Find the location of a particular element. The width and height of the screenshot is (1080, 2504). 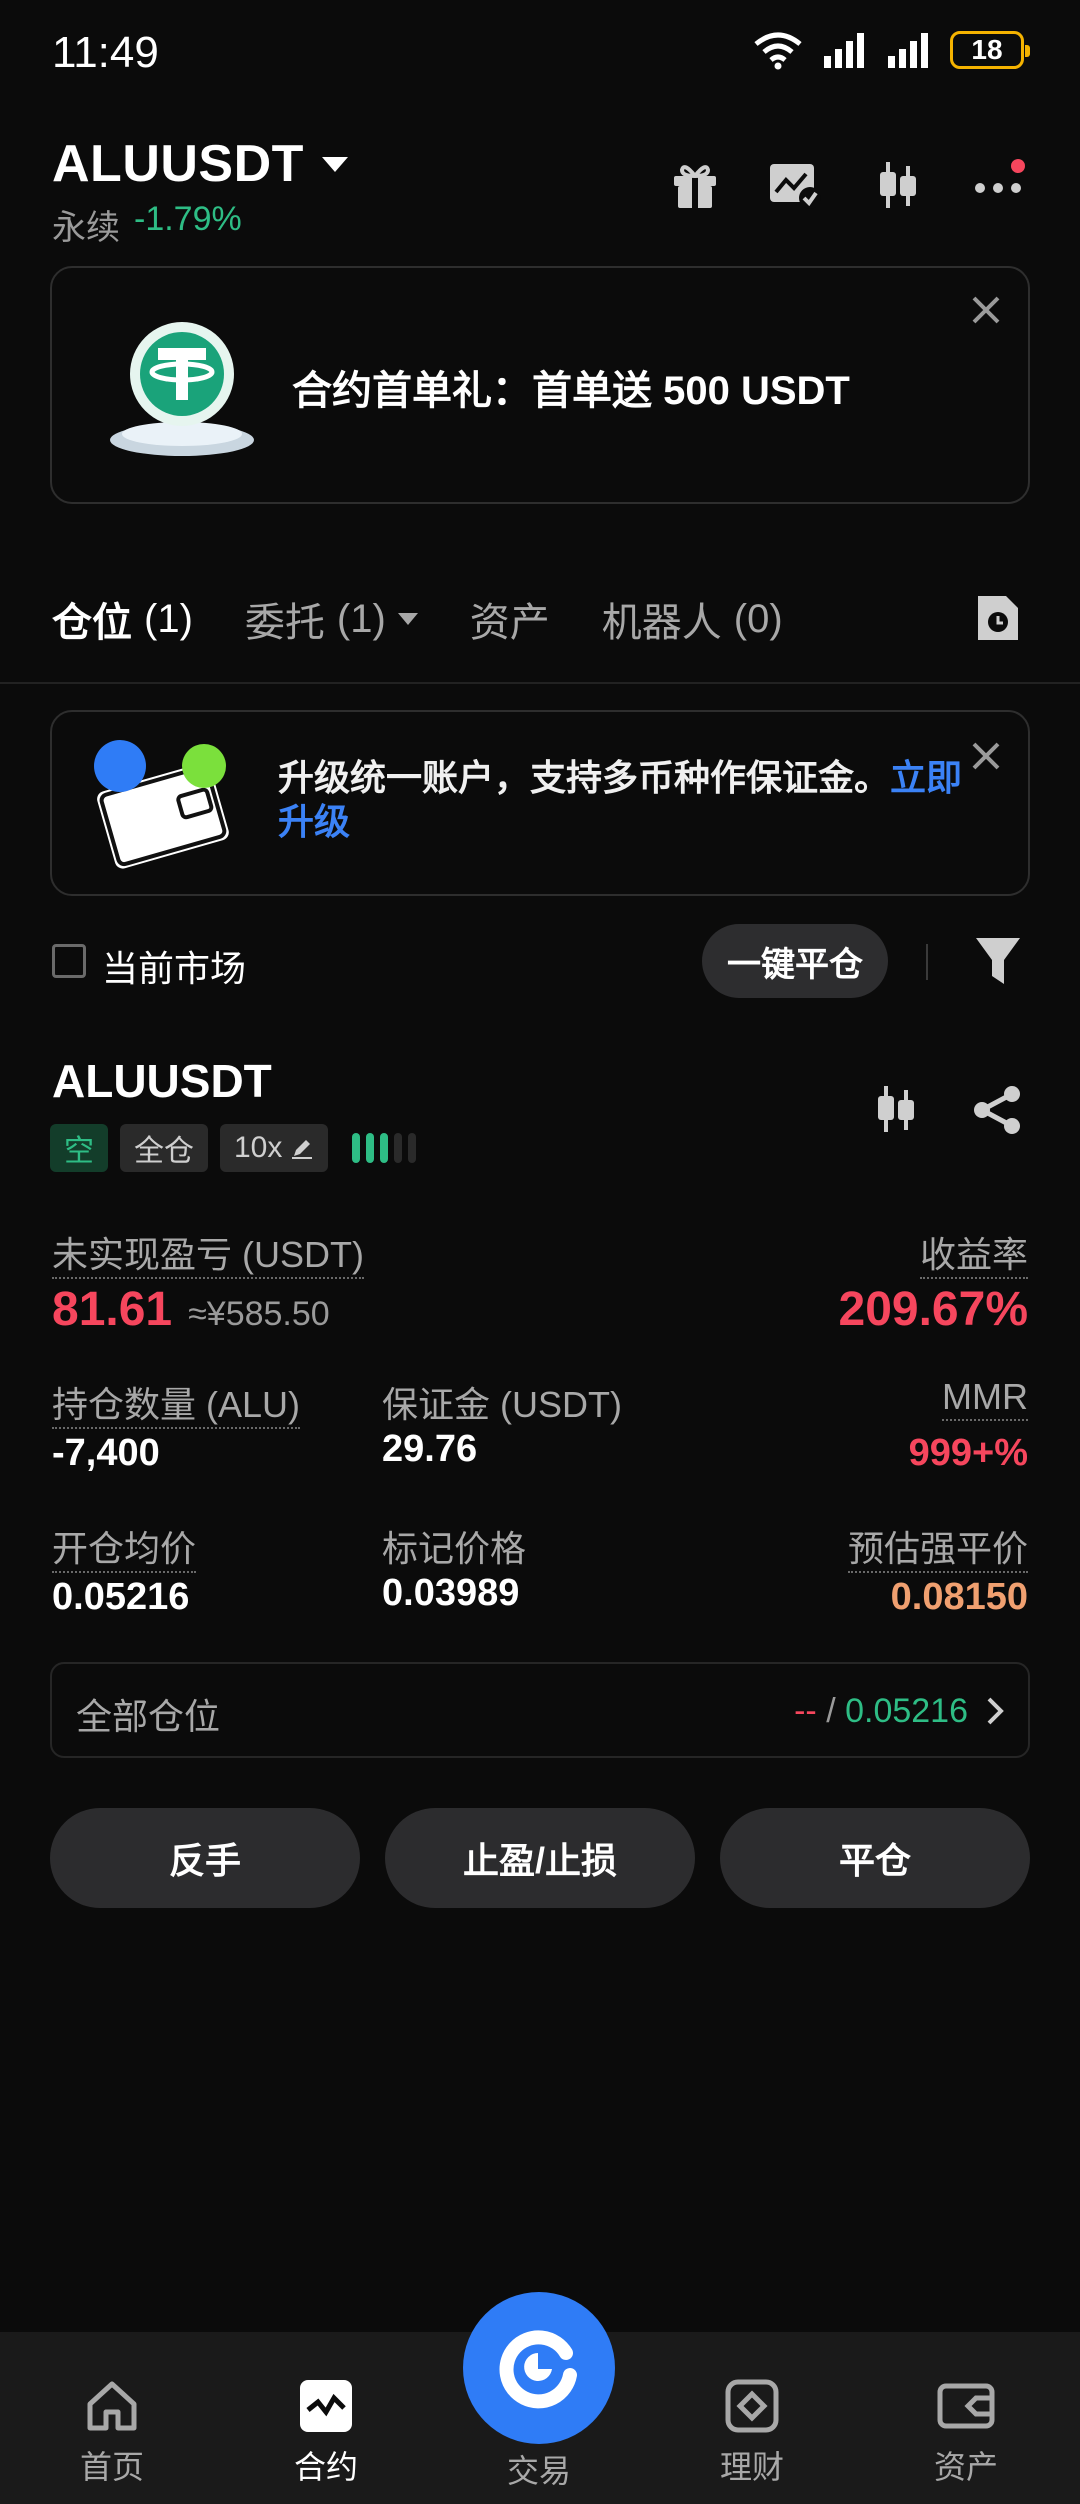

tab-positions: 仓位 (1) is located at coordinates (122, 619).